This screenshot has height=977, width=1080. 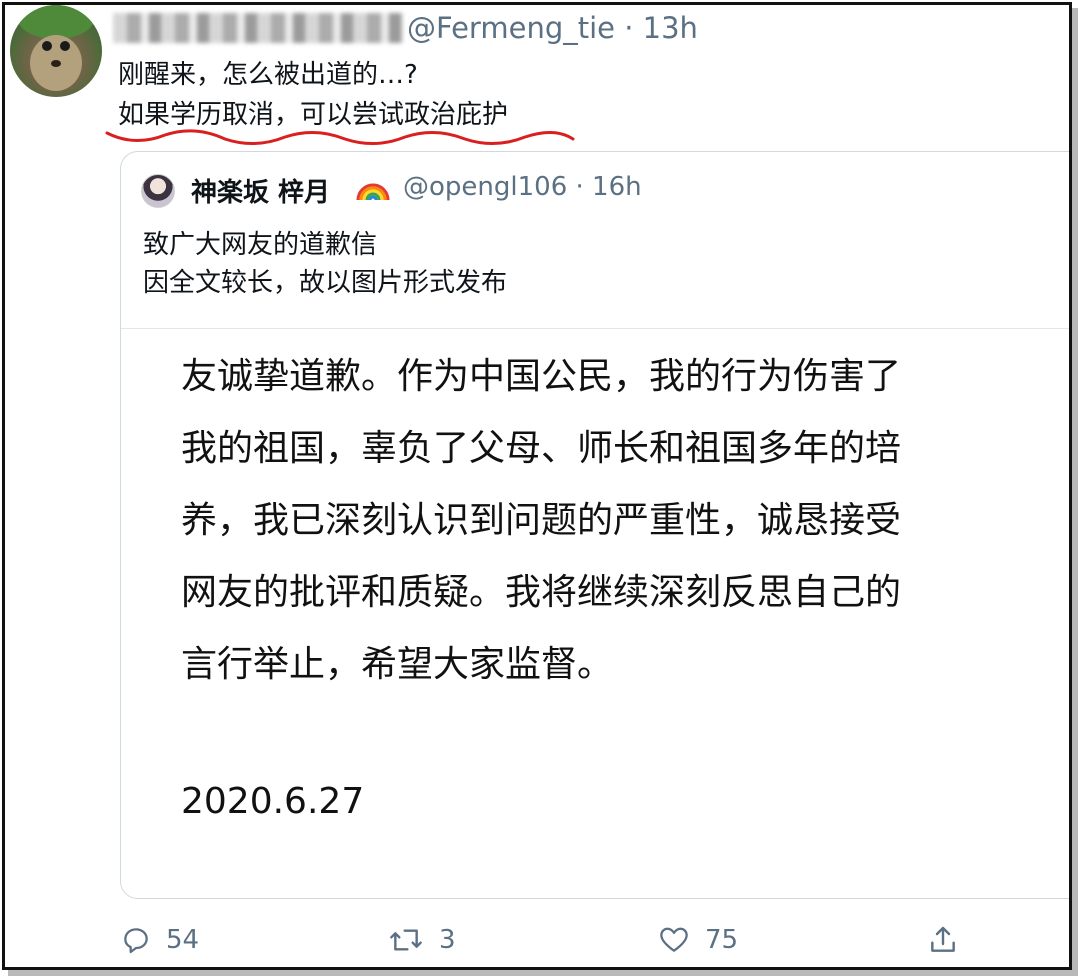 I want to click on avatar-hat, so click(x=56, y=22).